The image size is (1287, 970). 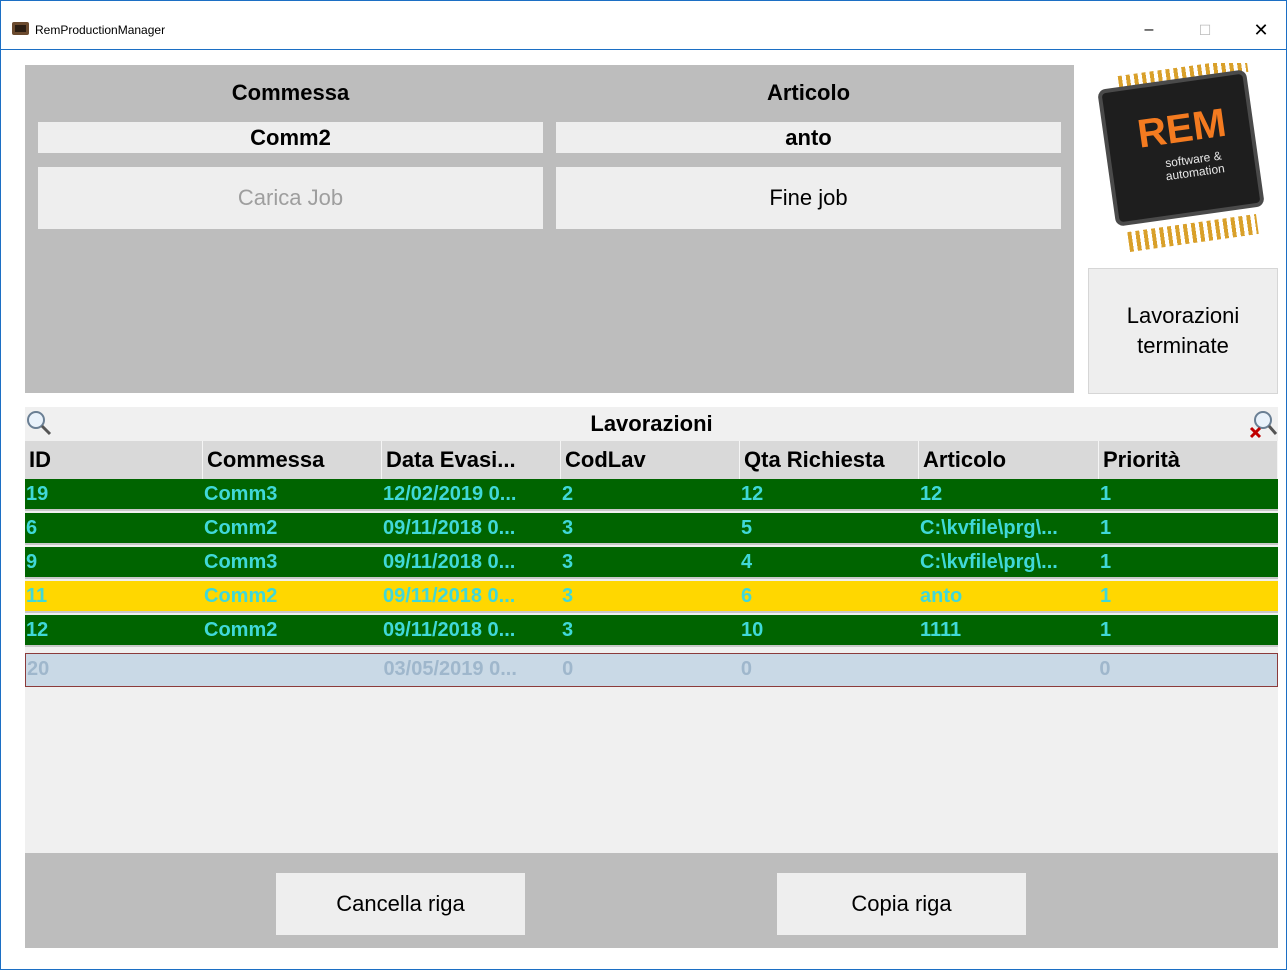 I want to click on cell-id: 6, so click(x=32, y=528).